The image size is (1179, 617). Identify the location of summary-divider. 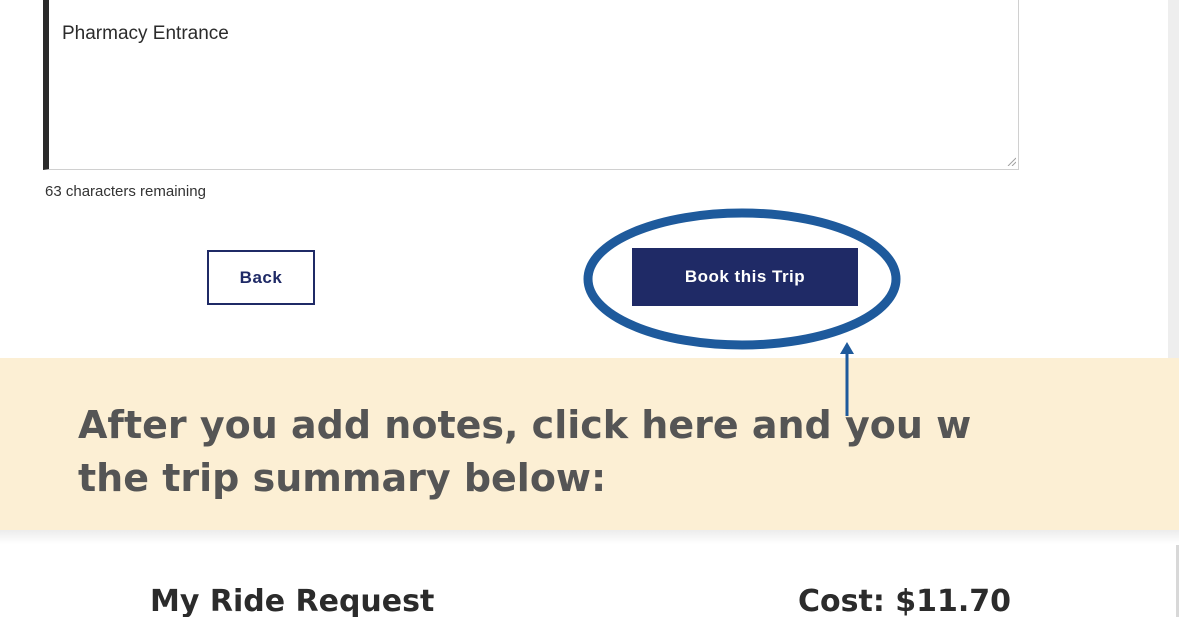
(589, 537).